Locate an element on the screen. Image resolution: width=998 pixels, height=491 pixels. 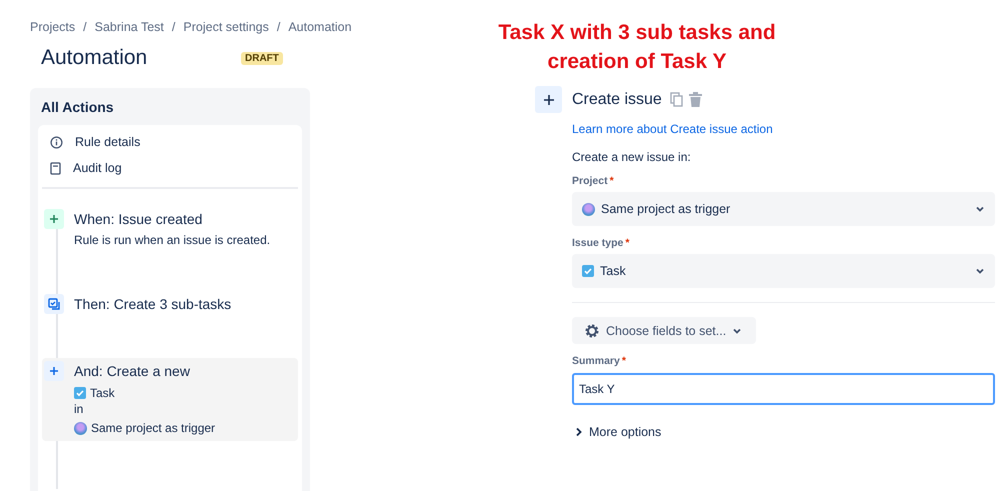
annotation-text: Task X with 3 sub tasks and creation of Task Y is located at coordinates (637, 47).